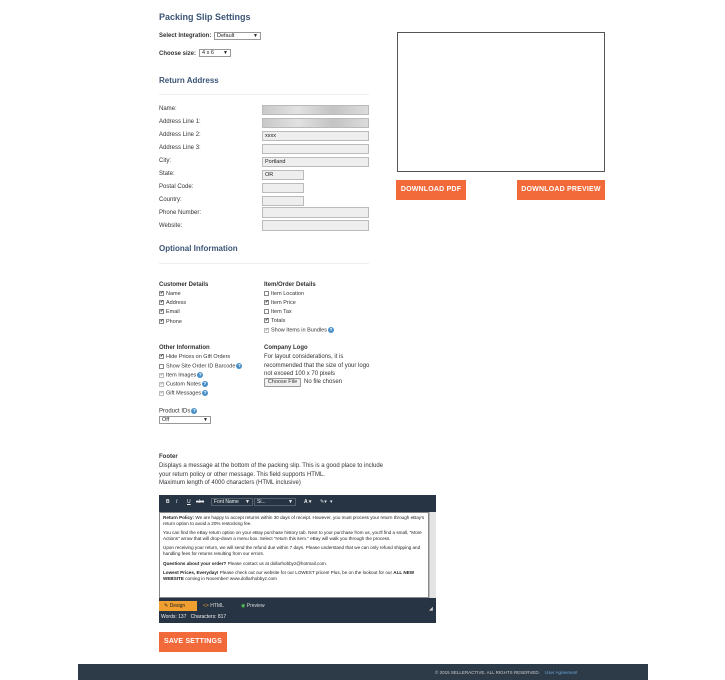 Image resolution: width=725 pixels, height=680 pixels. Describe the element at coordinates (161, 393) in the screenshot. I see `checkbox-gift-messages` at that location.